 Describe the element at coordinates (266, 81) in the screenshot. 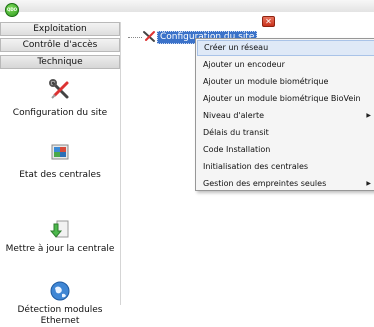

I see `menu-item-label: Ajouter un module biométrique` at that location.